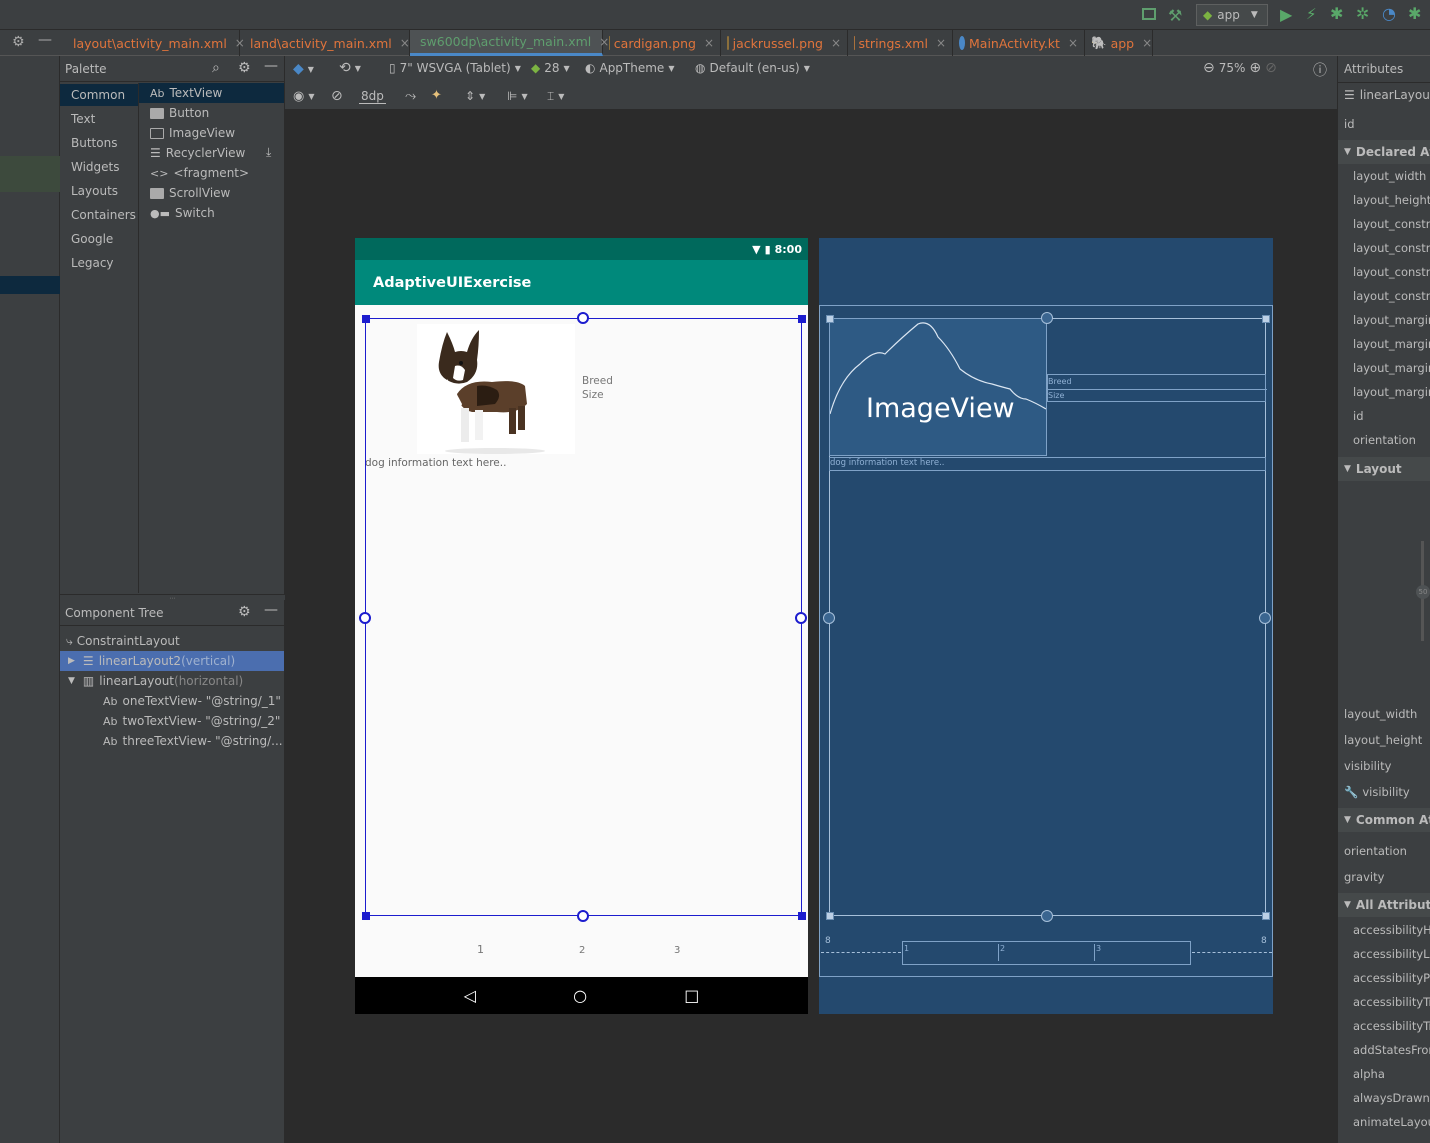 The height and width of the screenshot is (1143, 1430). I want to click on tree-row-linearlayout: ▼ ▥ linearLayout (horizontal), so click(172, 681).